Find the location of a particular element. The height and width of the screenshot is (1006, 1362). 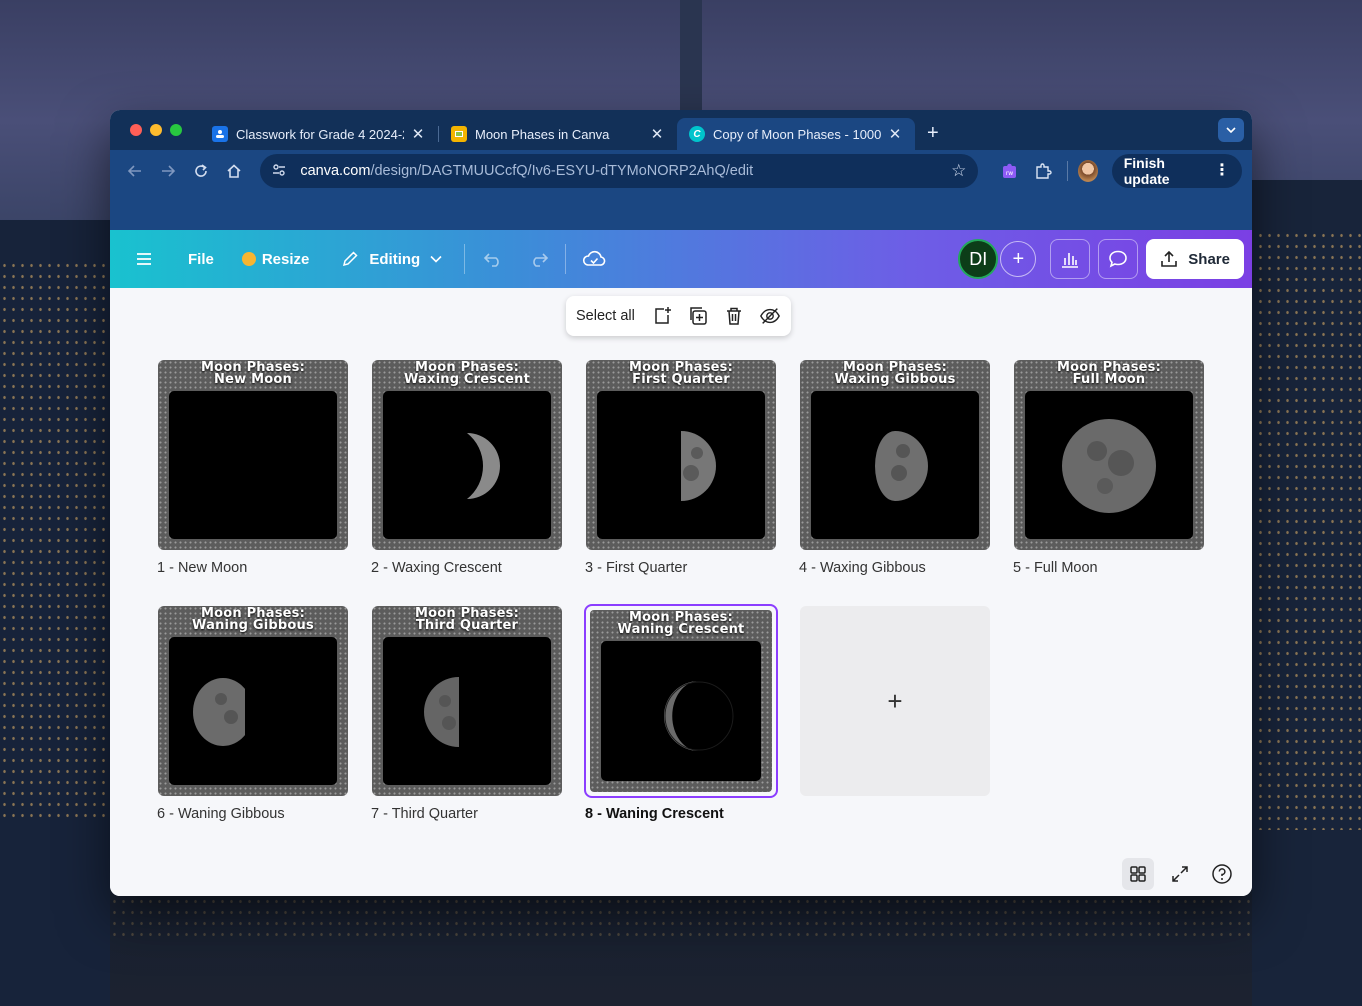

puzzle-purple-icon: rw is located at coordinates (1009, 170).